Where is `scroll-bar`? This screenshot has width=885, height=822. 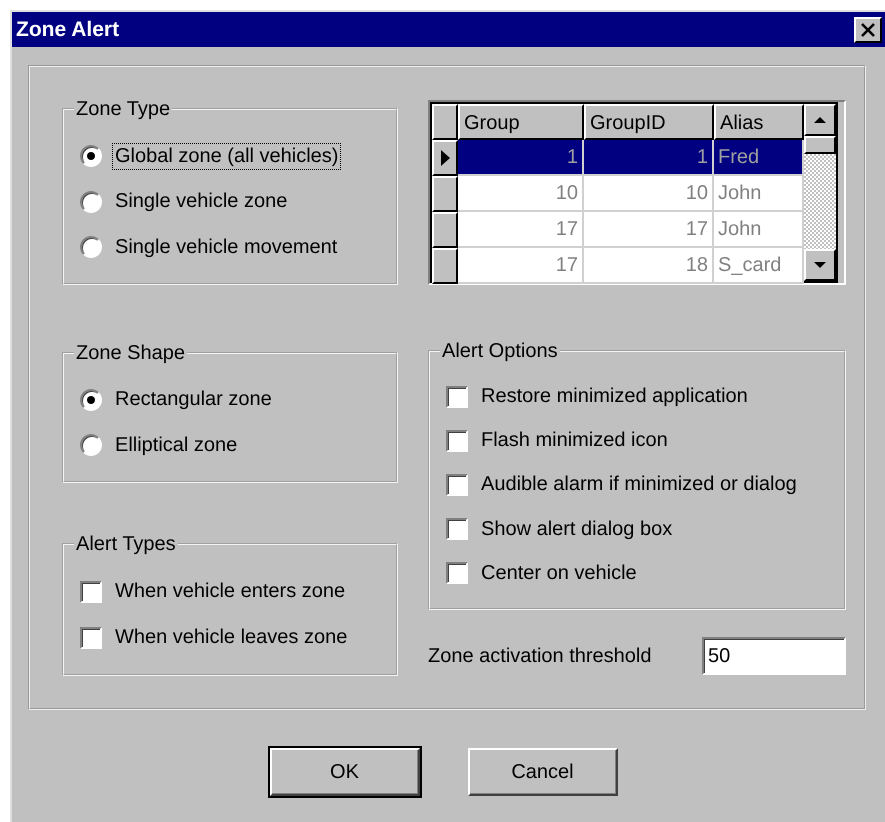
scroll-bar is located at coordinates (821, 192).